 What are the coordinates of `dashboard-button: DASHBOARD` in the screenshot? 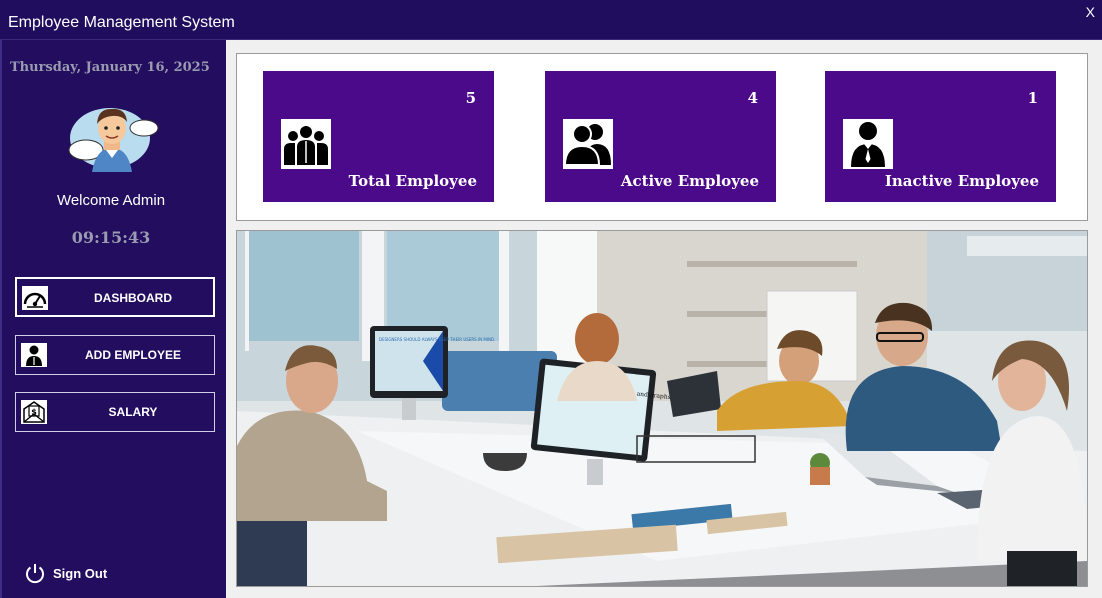 It's located at (115, 297).